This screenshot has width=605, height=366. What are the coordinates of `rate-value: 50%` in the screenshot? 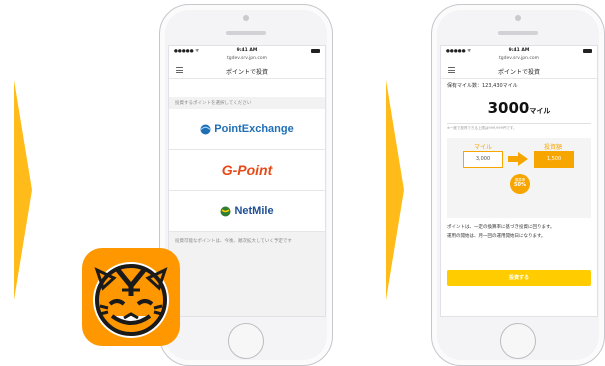 It's located at (520, 185).